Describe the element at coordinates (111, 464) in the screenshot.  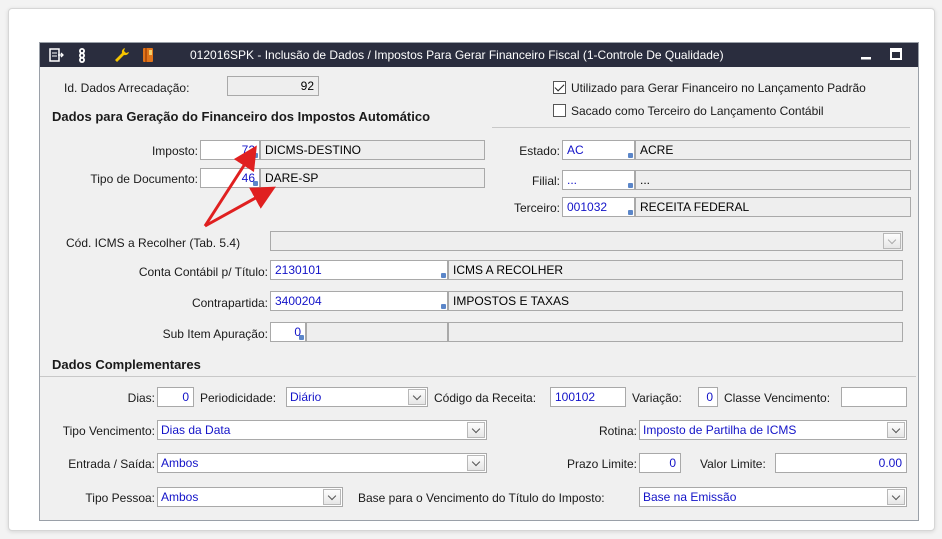
I see `entrada-saida-label: Entrada / Saída:` at that location.